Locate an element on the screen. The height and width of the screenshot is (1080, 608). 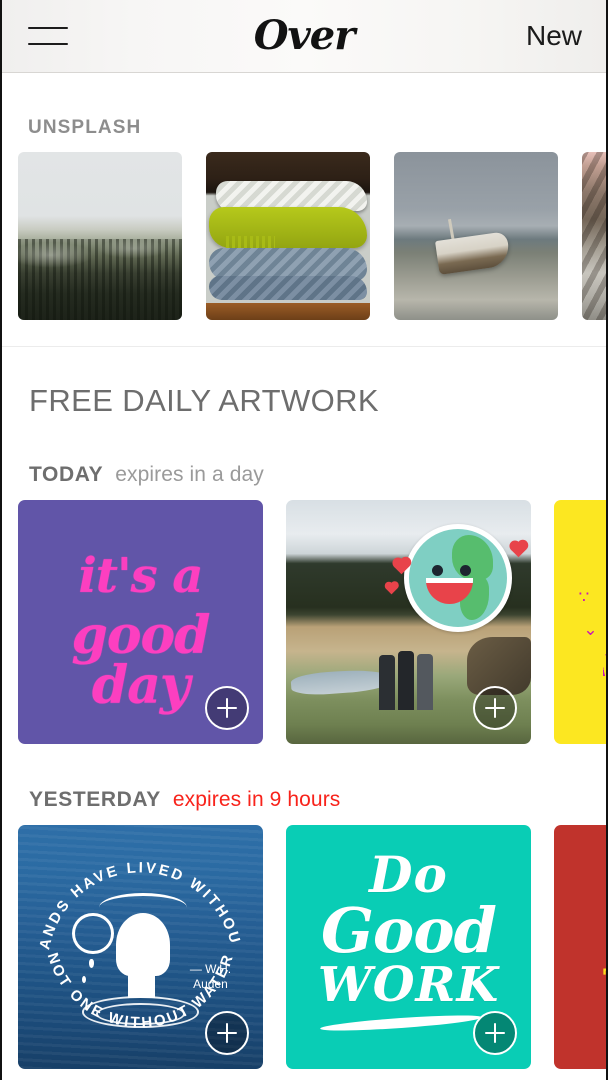
day-label: TODAY is located at coordinates (66, 474).